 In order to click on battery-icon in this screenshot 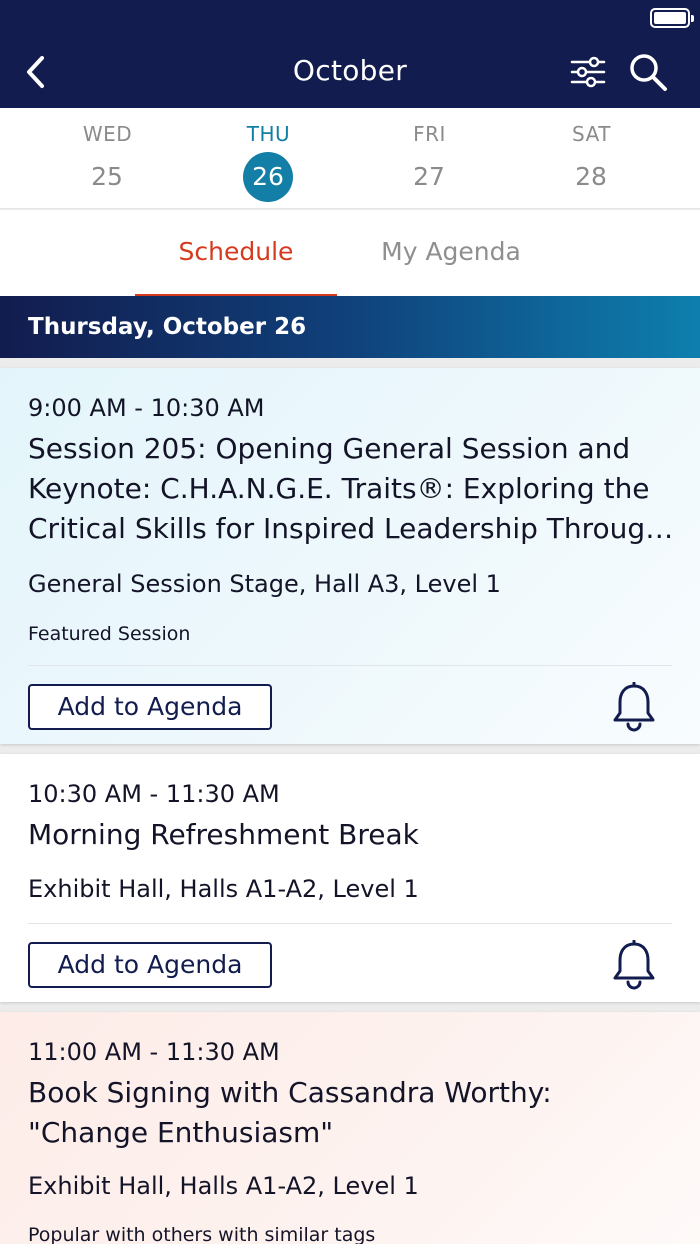, I will do `click(672, 18)`.